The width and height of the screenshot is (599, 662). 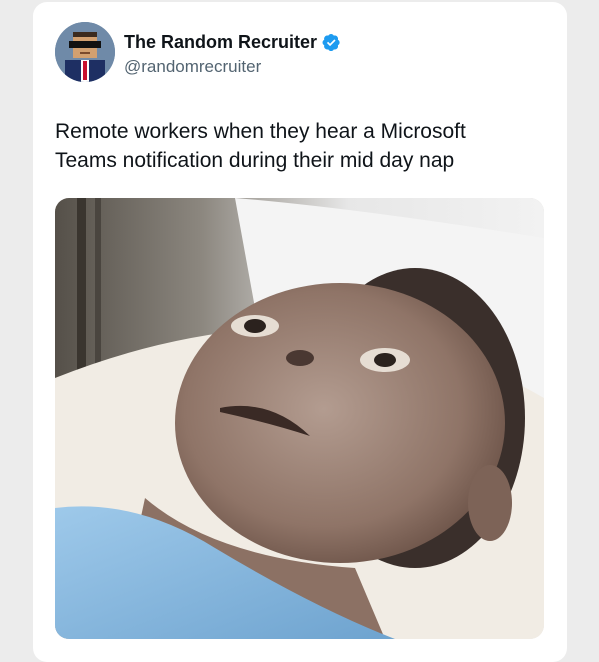 I want to click on avatar, so click(x=85, y=52).